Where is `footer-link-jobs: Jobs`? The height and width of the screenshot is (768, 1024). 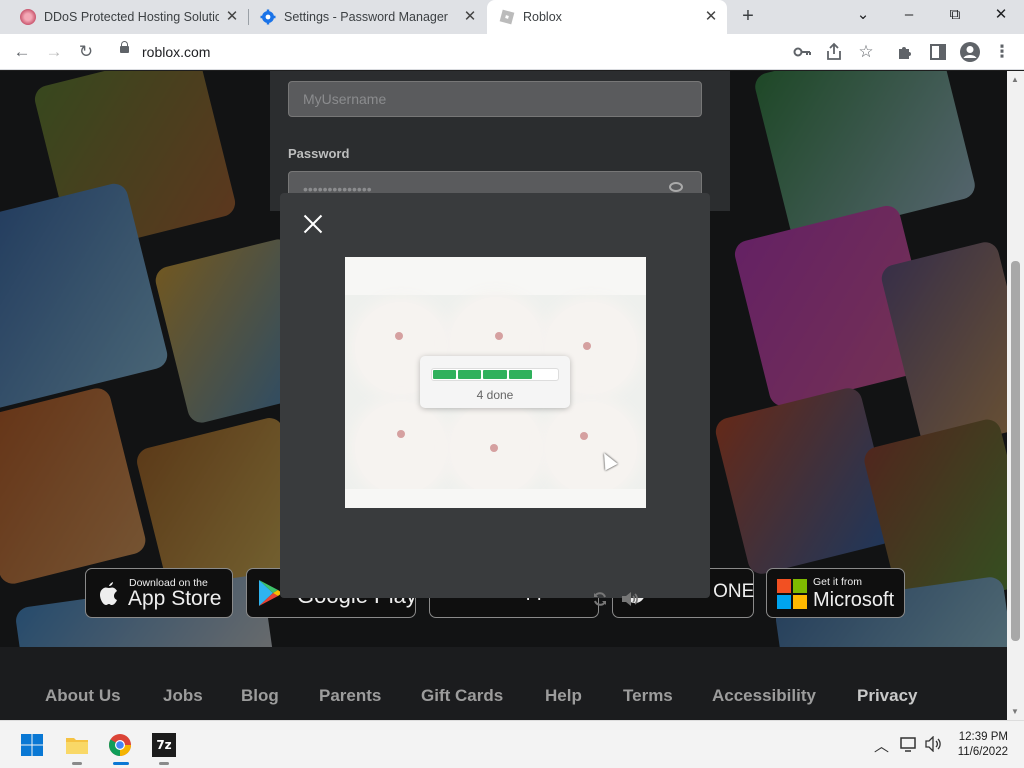
footer-link-jobs: Jobs is located at coordinates (183, 696).